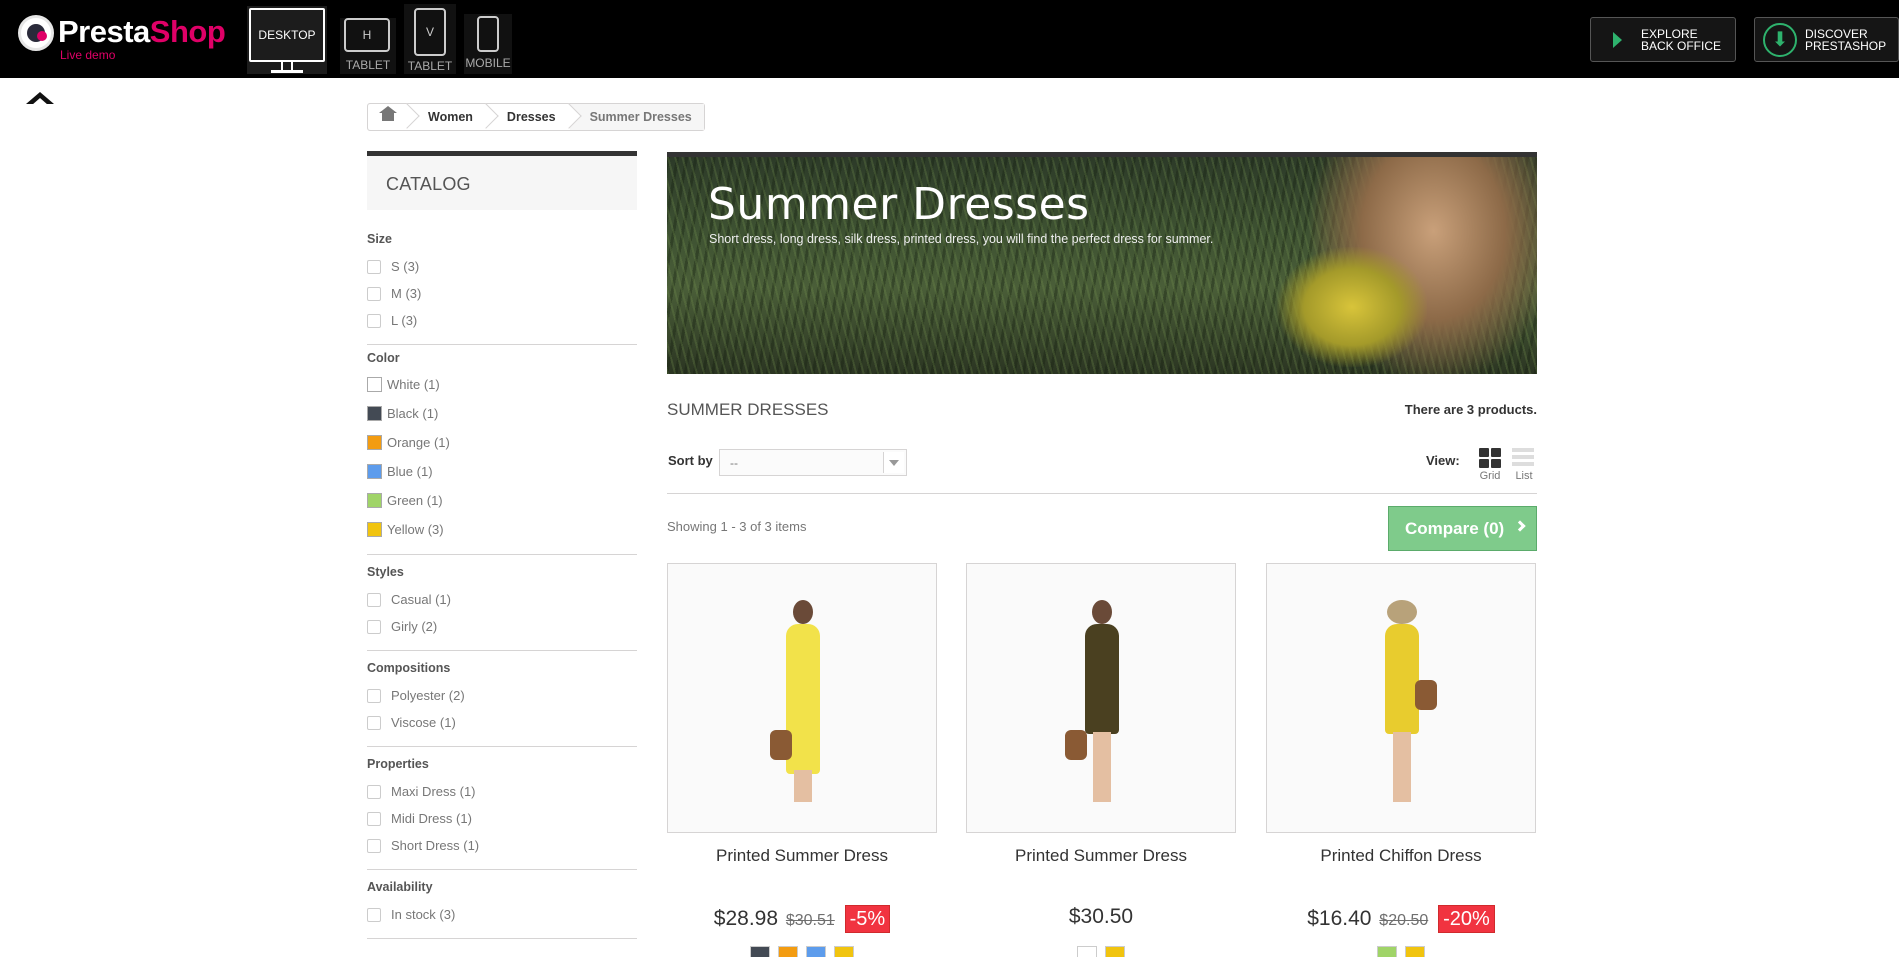 The width and height of the screenshot is (1899, 957). What do you see at coordinates (502, 845) in the screenshot?
I see `filter-option: Short Dress (1)` at bounding box center [502, 845].